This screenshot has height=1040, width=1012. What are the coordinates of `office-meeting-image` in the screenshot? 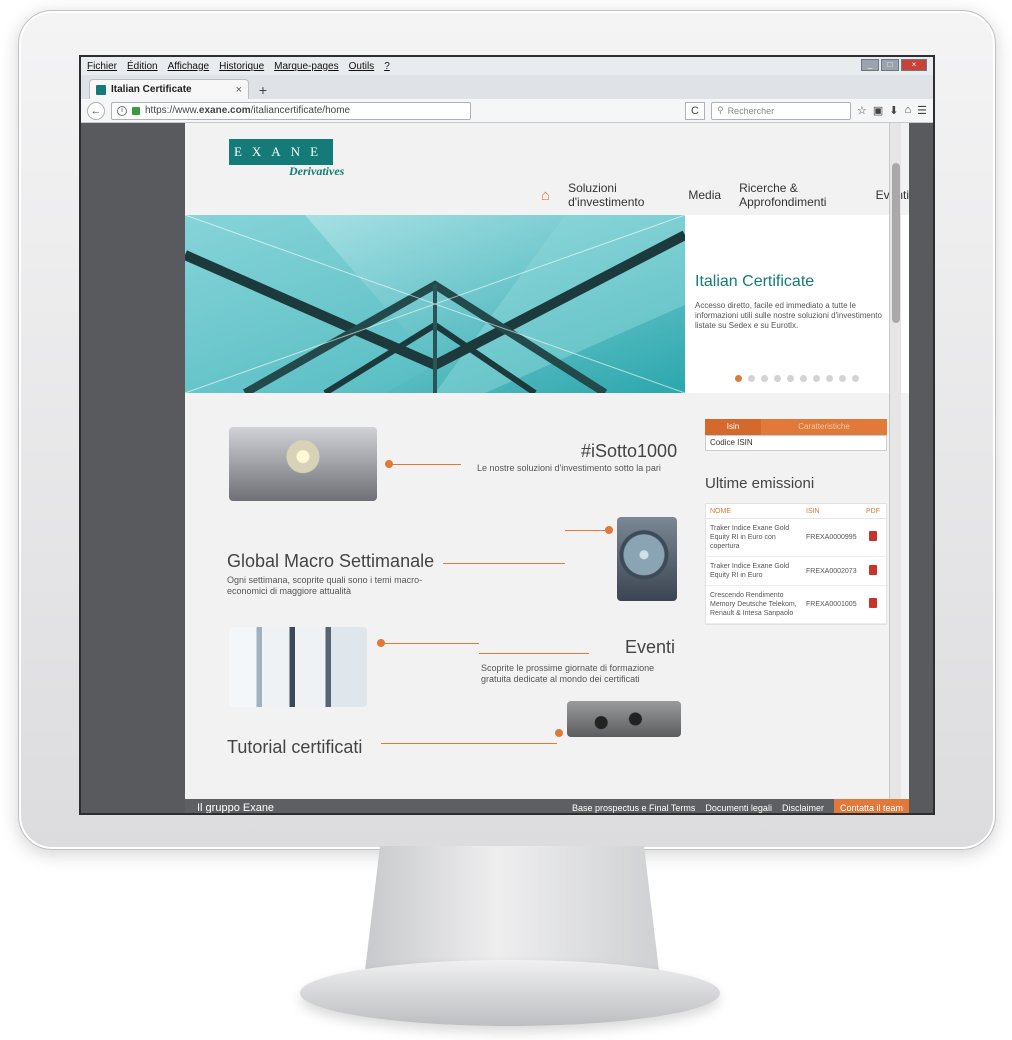 It's located at (298, 667).